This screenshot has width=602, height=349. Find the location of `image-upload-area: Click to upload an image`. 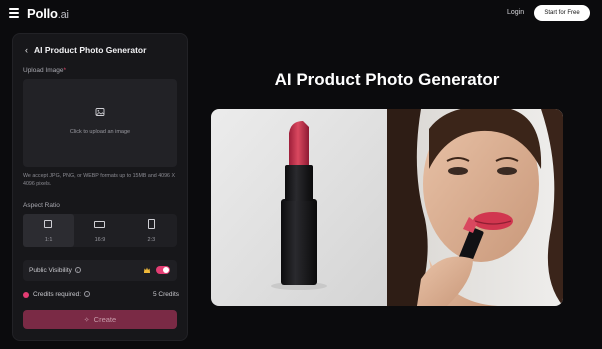

image-upload-area: Click to upload an image is located at coordinates (100, 123).